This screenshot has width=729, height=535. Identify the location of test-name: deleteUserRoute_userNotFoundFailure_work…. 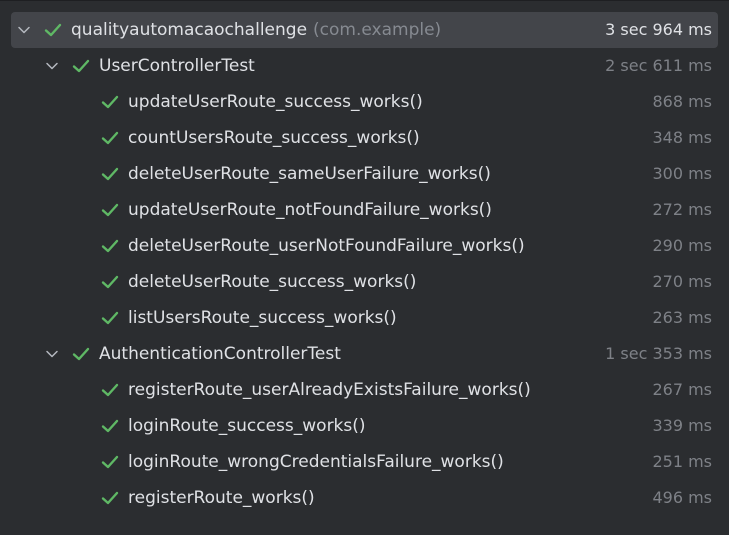
(326, 246).